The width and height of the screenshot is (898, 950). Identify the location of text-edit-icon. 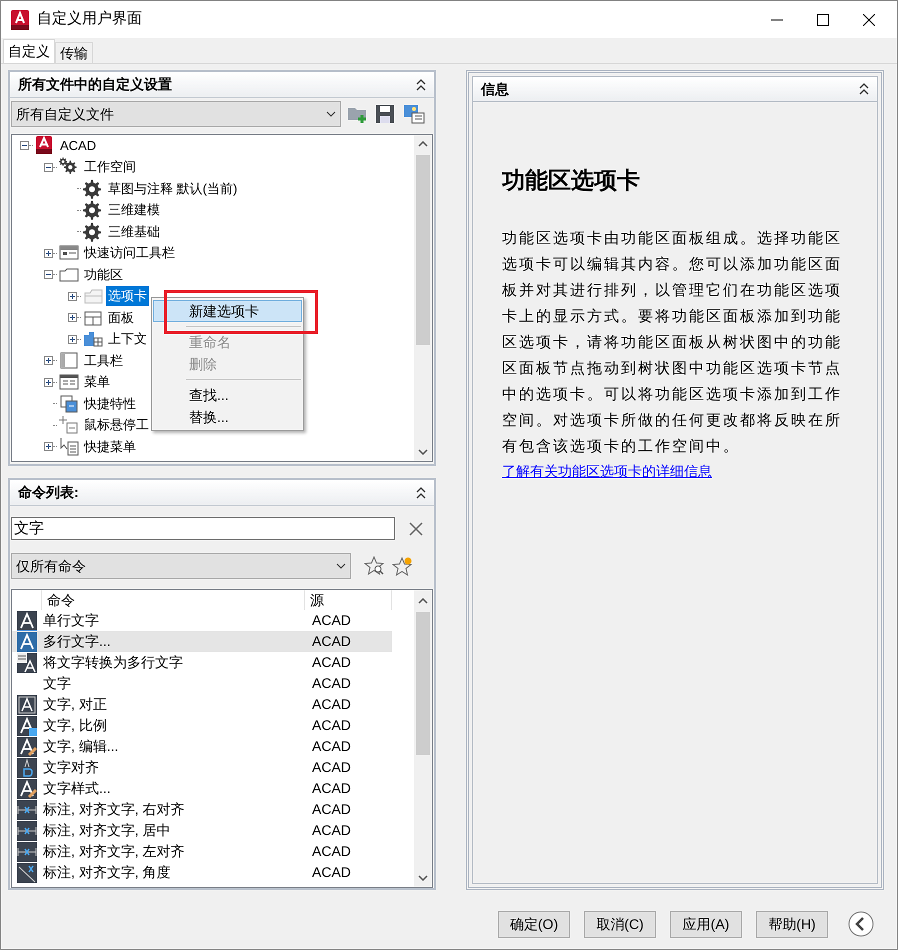
(27, 788).